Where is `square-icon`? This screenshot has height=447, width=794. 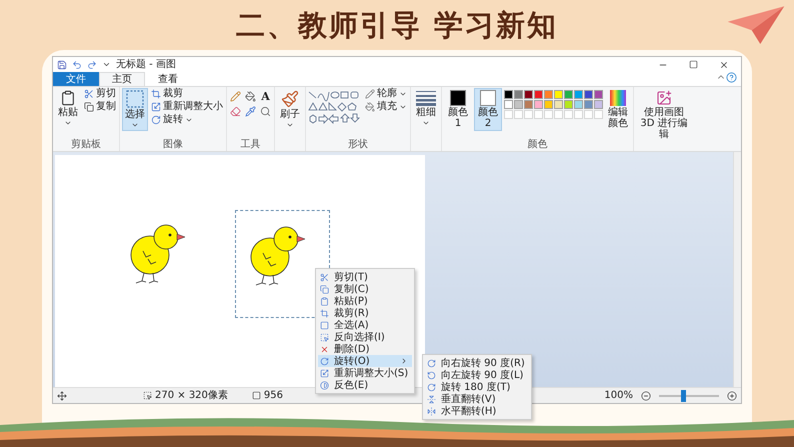 square-icon is located at coordinates (324, 325).